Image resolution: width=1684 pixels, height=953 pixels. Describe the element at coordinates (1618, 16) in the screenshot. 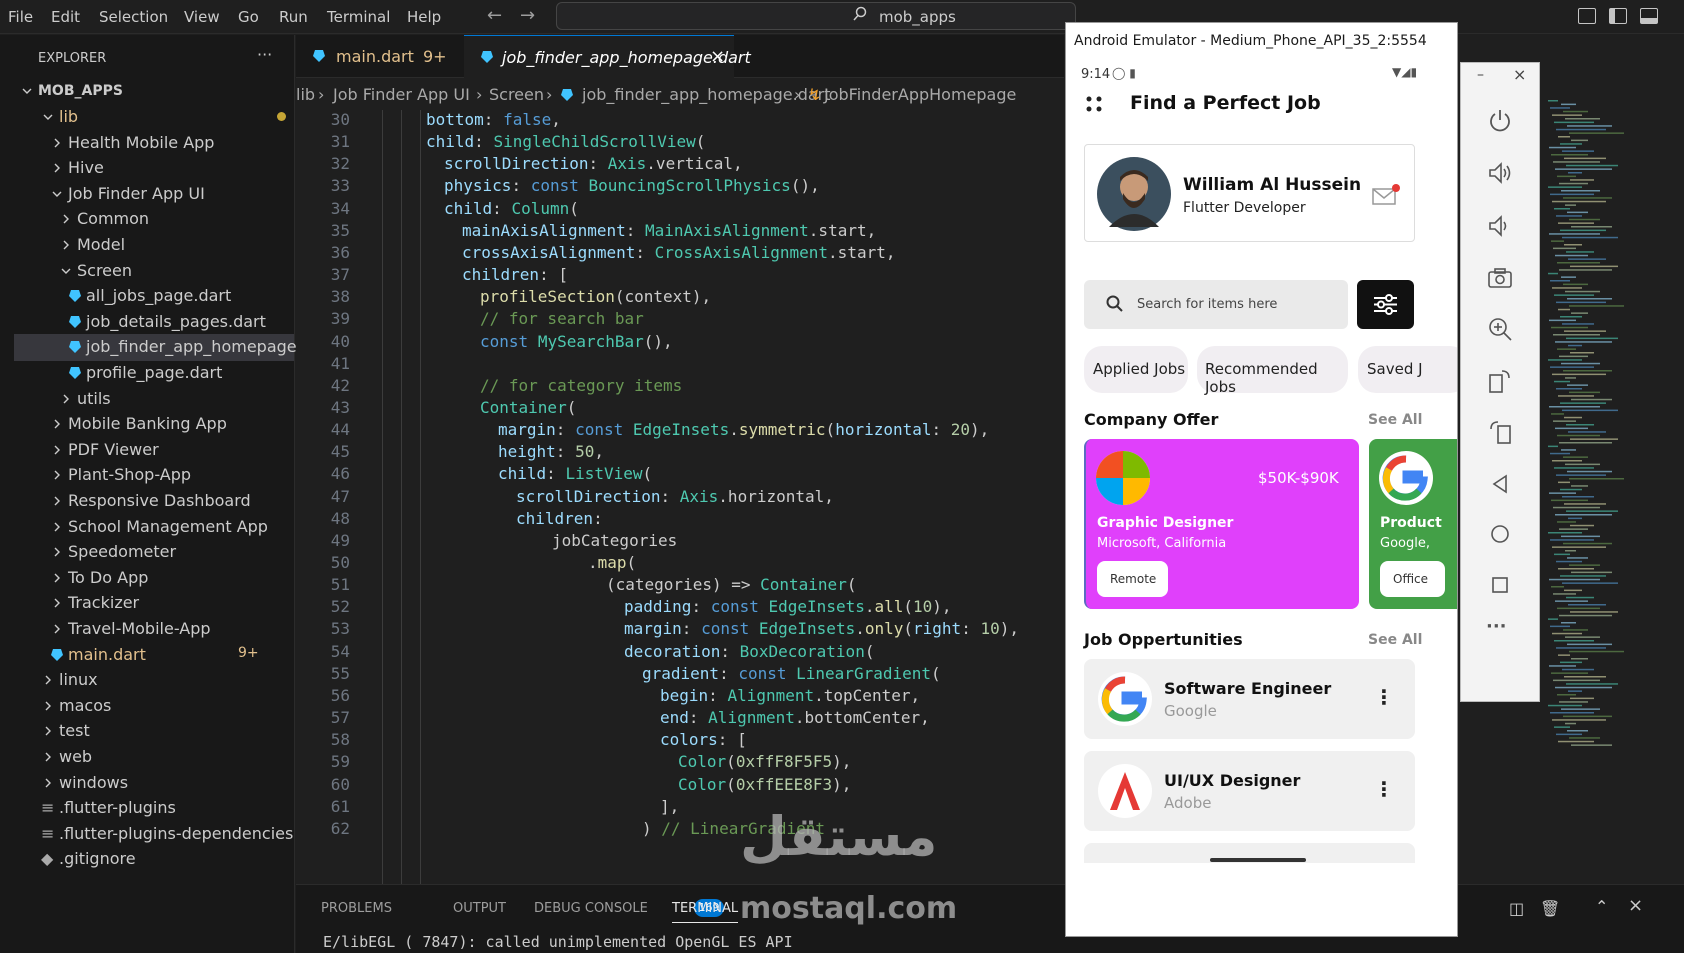

I see `toggle-sidebar-icon` at that location.